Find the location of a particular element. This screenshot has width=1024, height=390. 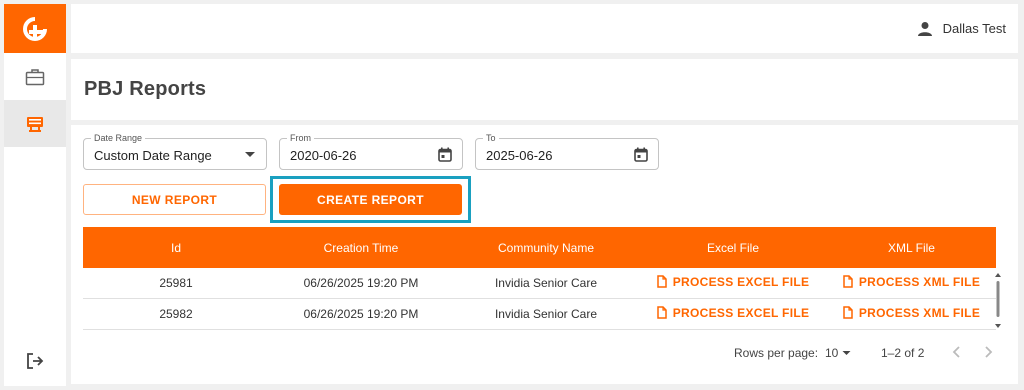

pagination-range: 1–2 of 2 is located at coordinates (903, 353).